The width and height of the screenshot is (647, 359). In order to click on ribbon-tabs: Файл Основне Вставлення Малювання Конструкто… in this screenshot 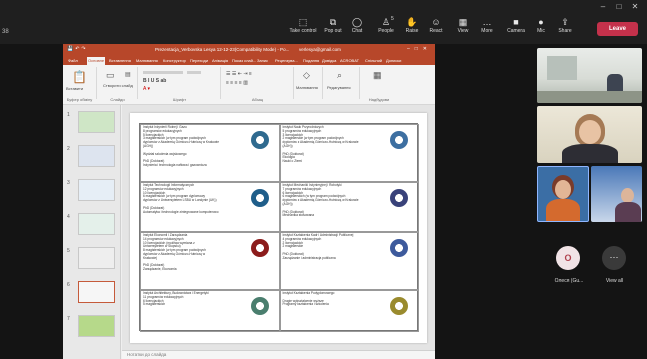, I will do `click(249, 60)`.